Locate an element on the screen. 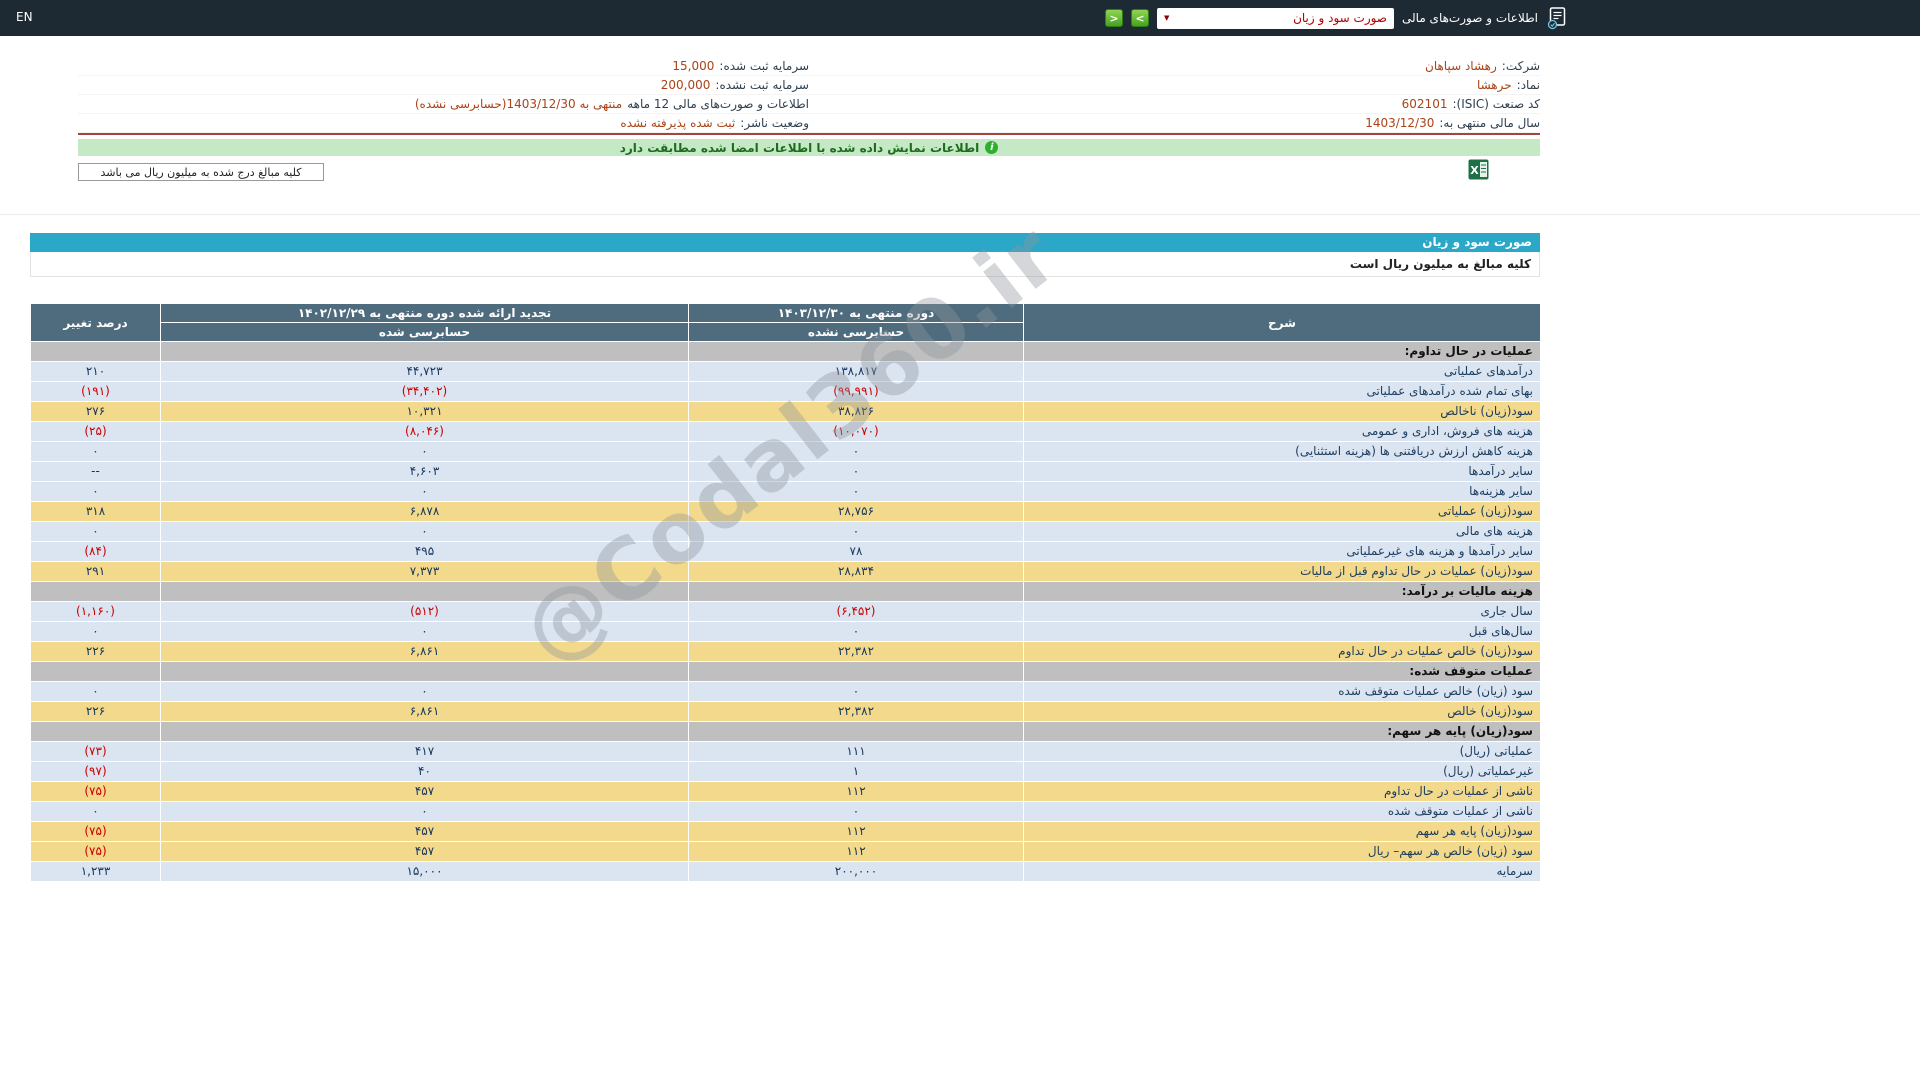 The height and width of the screenshot is (1080, 1920). col-header-restated-period: تجدید ارائه شده دوره منتهی به ۱۴۰۲/۱۲/۲۹ is located at coordinates (424, 313).